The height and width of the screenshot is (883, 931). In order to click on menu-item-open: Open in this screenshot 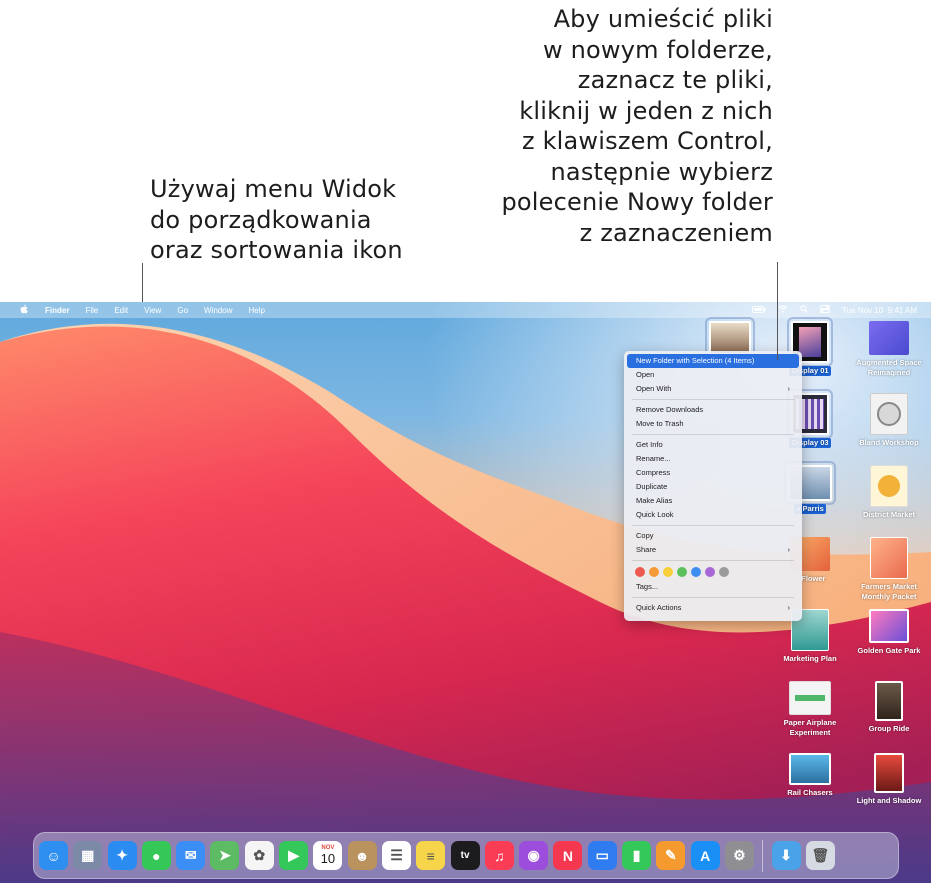, I will do `click(713, 375)`.